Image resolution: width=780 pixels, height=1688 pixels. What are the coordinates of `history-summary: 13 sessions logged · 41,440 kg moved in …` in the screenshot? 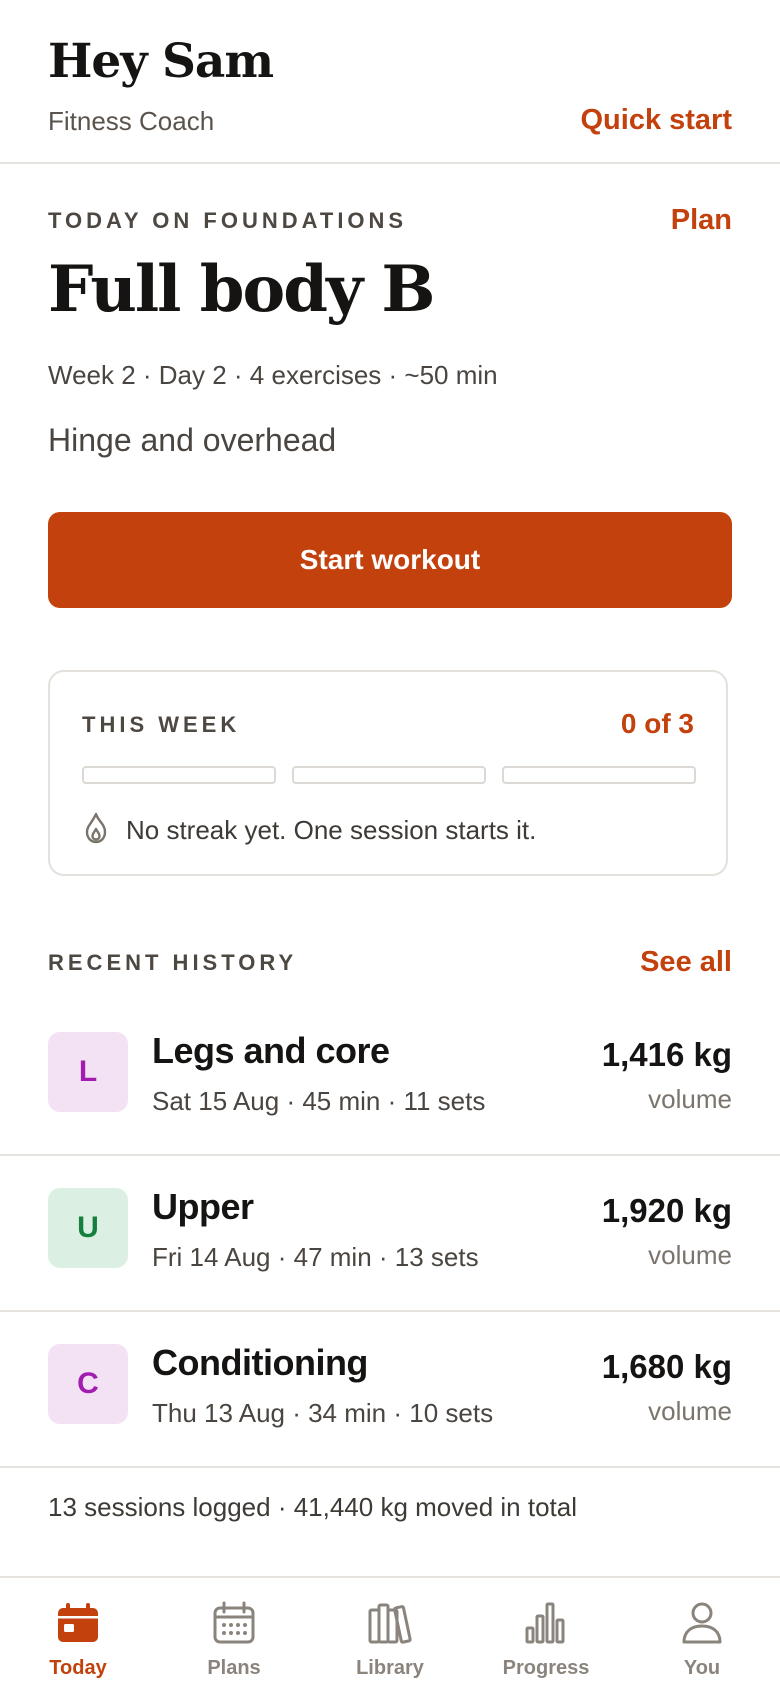 It's located at (313, 1507).